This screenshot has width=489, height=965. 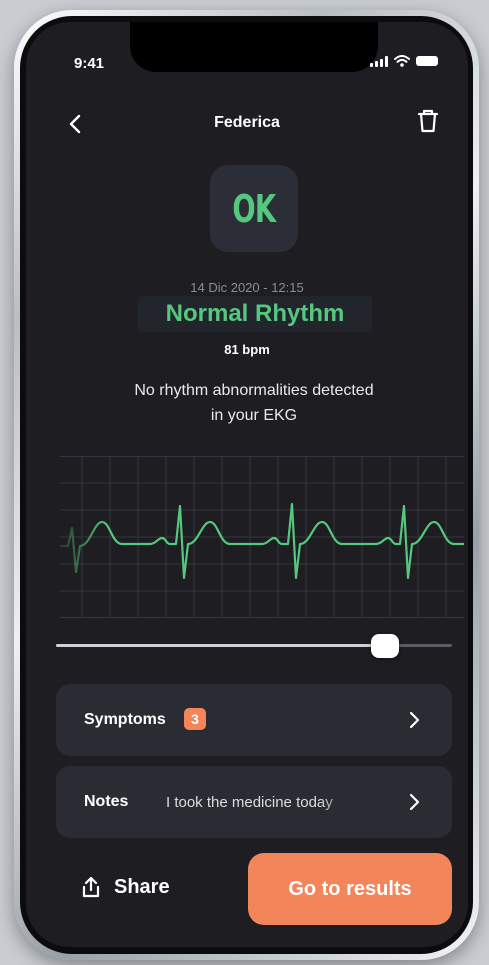 I want to click on symptoms-card: Symptoms 3, so click(x=254, y=720).